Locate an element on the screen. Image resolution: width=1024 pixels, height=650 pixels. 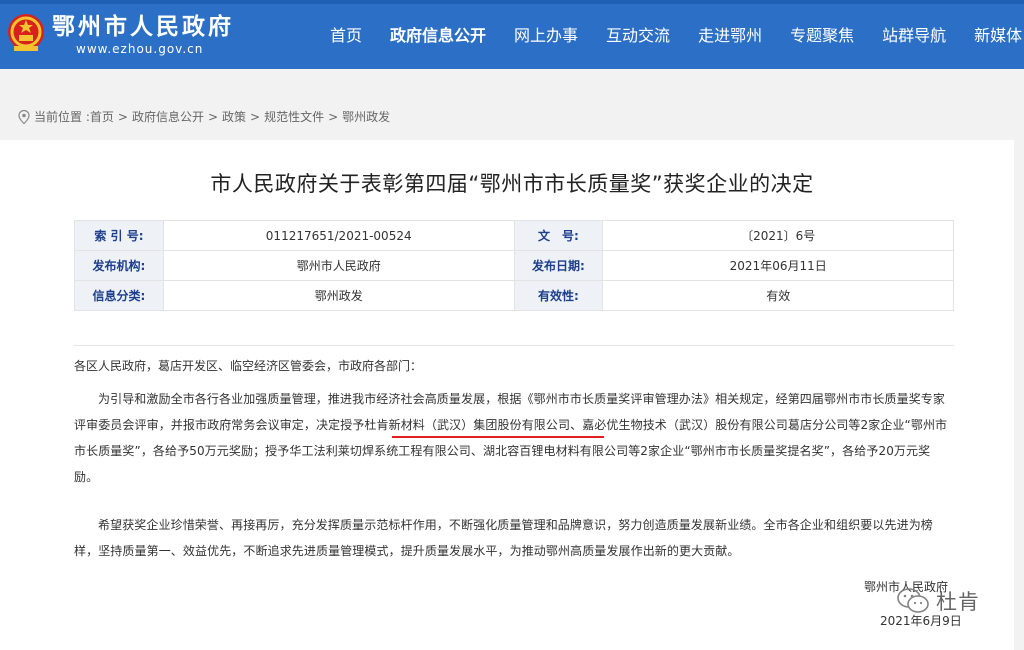
doc-no-value: 〔2021〕6号 is located at coordinates (778, 235).